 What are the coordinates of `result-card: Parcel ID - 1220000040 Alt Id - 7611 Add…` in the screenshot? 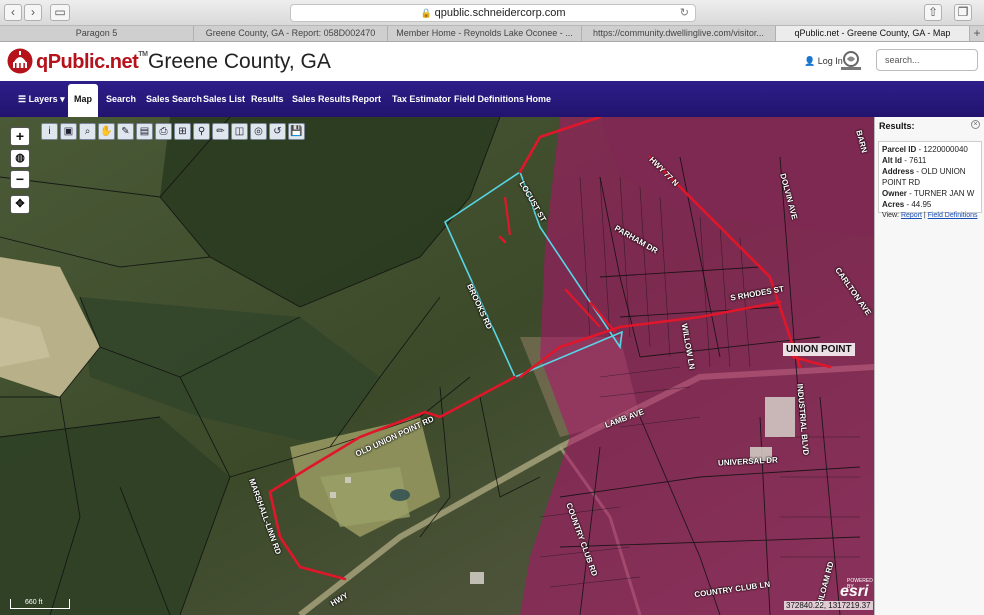 It's located at (930, 180).